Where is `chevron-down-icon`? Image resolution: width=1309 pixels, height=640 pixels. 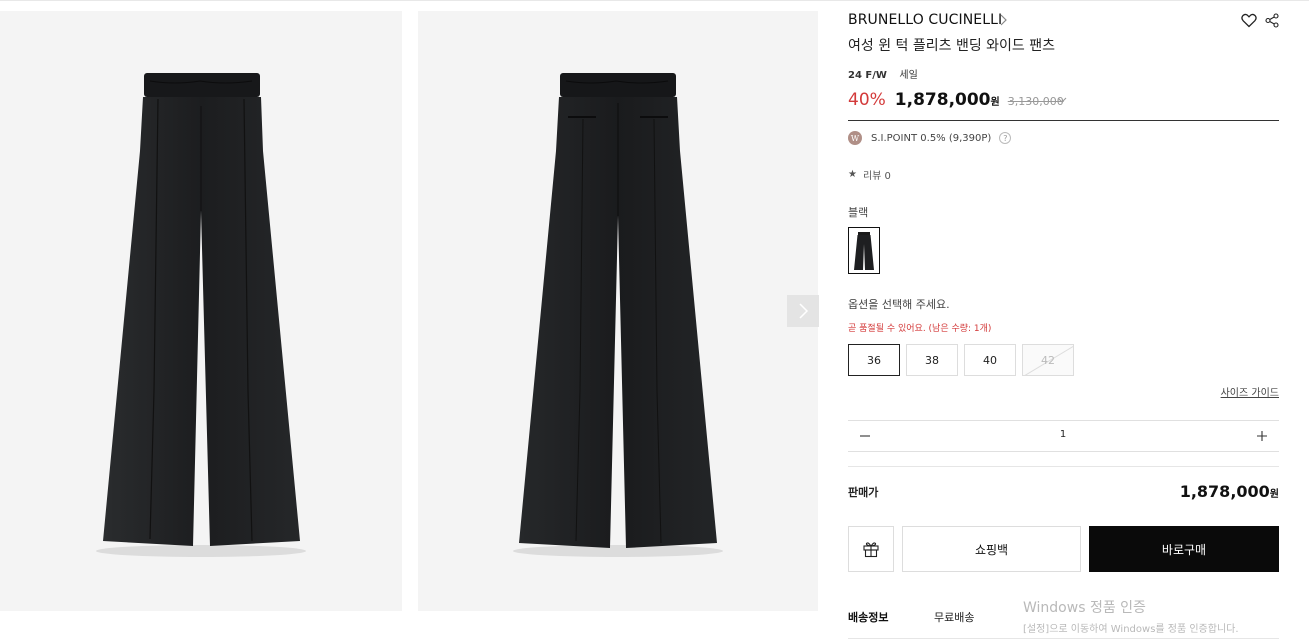 chevron-down-icon is located at coordinates (1062, 100).